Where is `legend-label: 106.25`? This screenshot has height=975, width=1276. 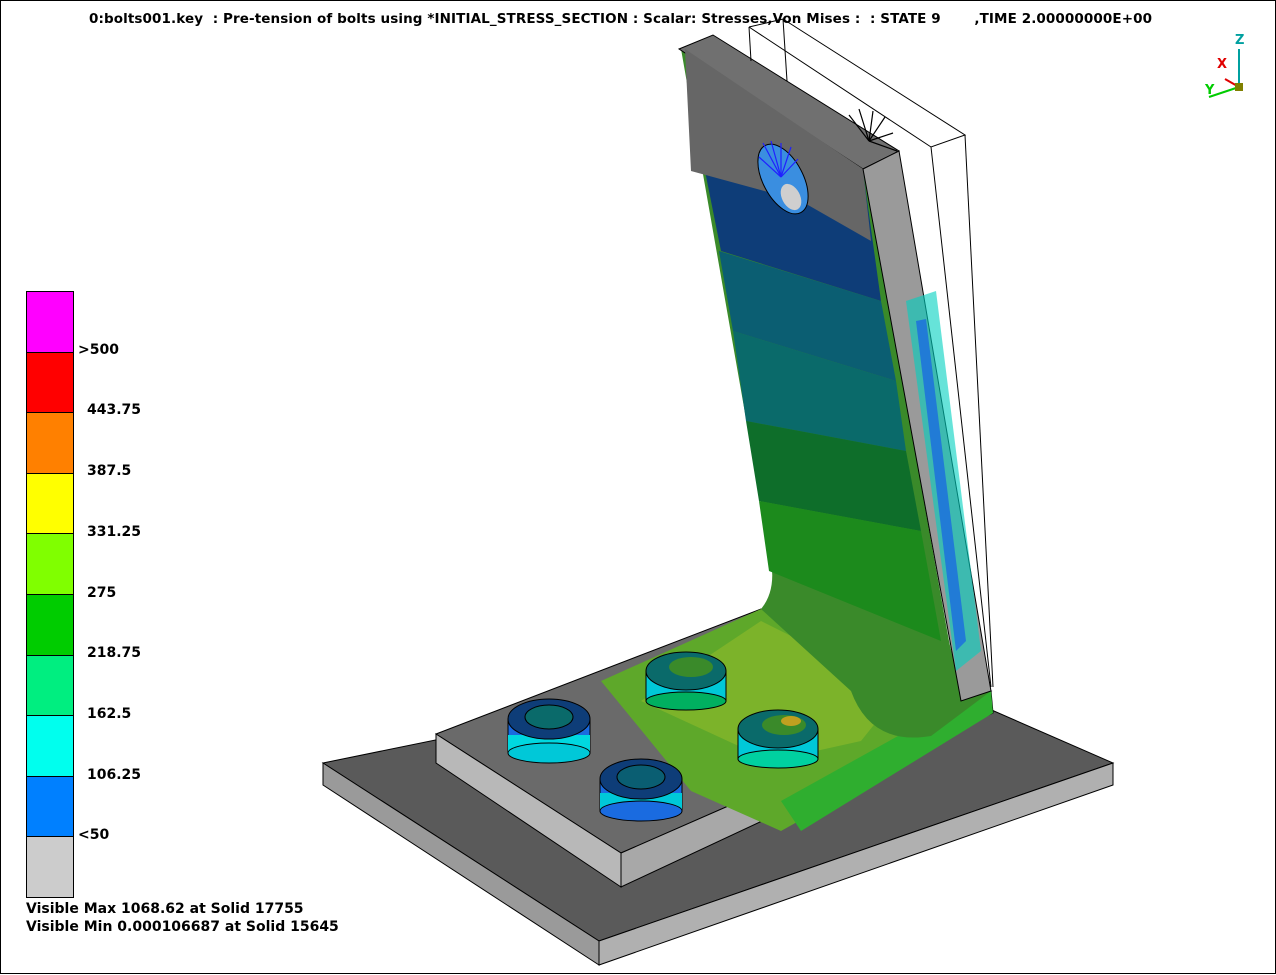
legend-label: 106.25 is located at coordinates (114, 774).